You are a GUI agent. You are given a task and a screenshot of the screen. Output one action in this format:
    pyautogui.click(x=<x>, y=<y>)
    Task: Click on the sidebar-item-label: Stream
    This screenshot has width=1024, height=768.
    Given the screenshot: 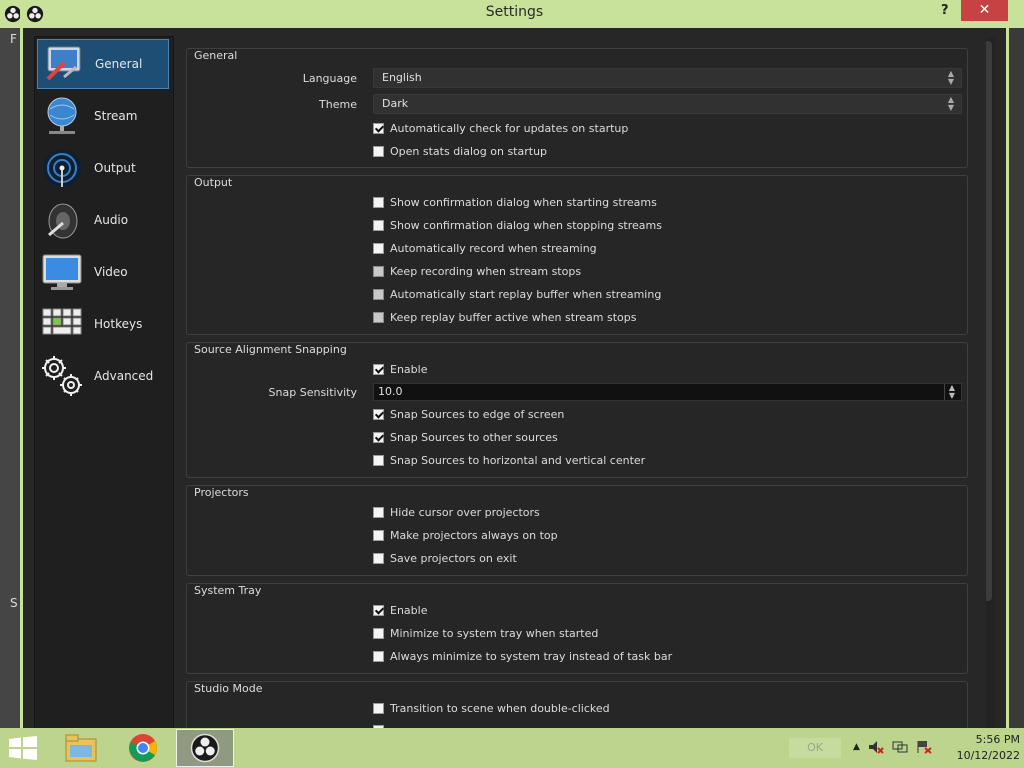 What is the action you would take?
    pyautogui.click(x=116, y=116)
    